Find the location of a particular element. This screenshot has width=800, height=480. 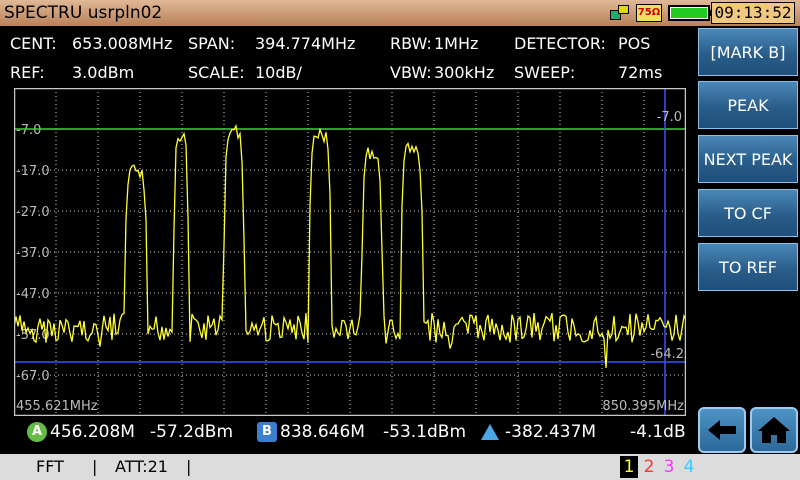

back-button is located at coordinates (722, 430).